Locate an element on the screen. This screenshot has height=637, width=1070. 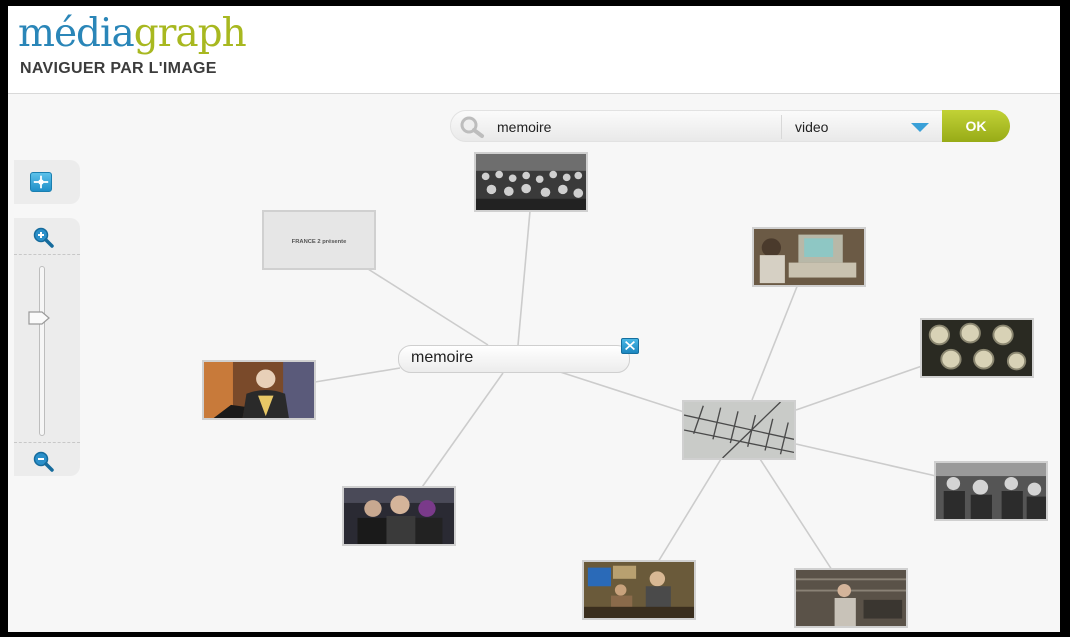
card-caption: FRANCE 2 présente is located at coordinates (319, 242).